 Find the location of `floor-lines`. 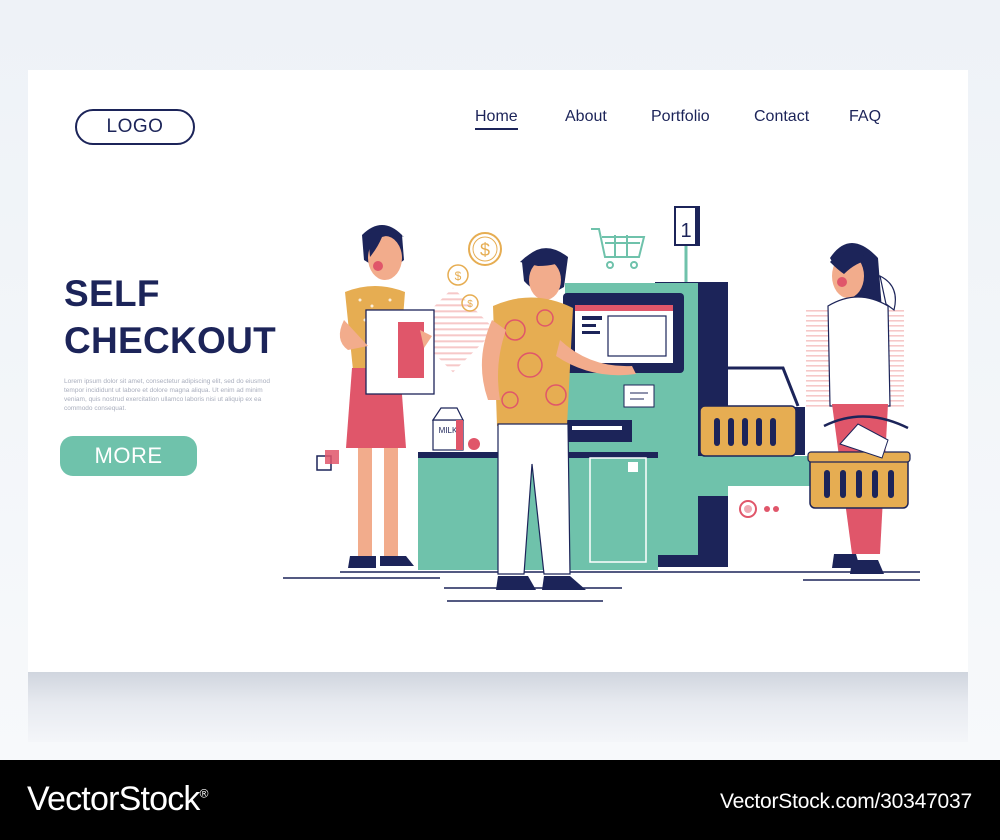

floor-lines is located at coordinates (601, 586).